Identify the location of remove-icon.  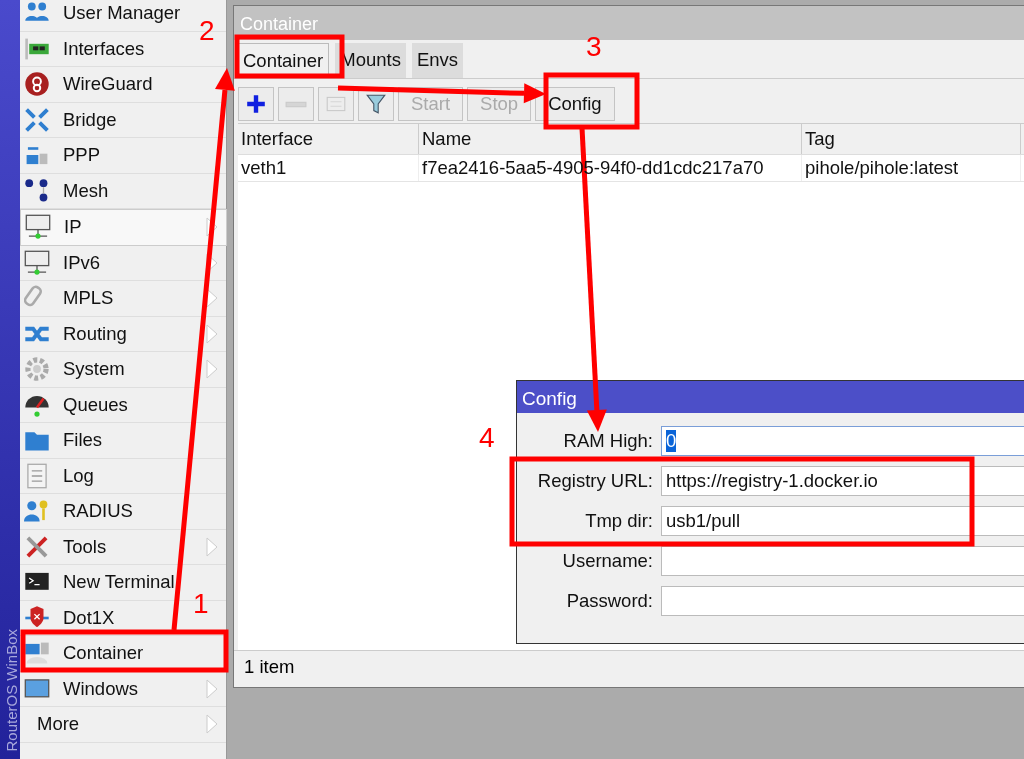
(296, 104).